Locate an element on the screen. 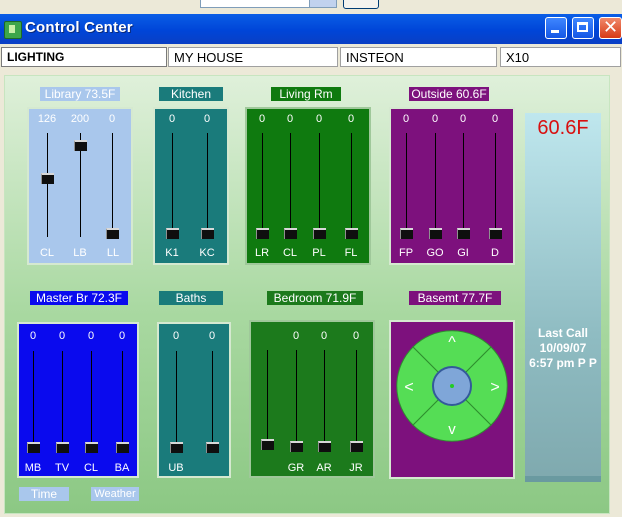  slider-ar is located at coordinates (324, 446).